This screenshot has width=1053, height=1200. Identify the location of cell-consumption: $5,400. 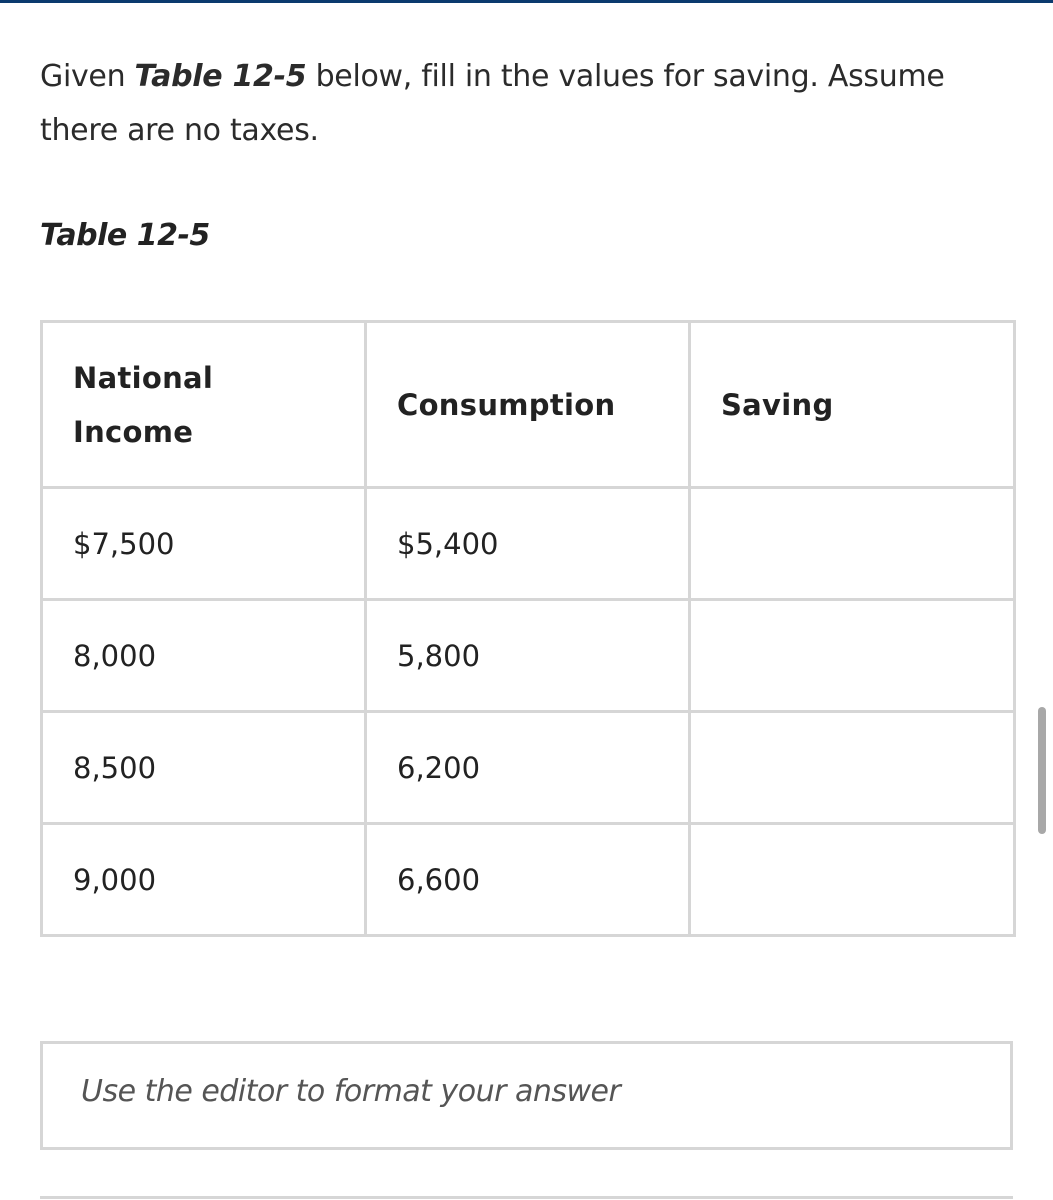
(527, 543).